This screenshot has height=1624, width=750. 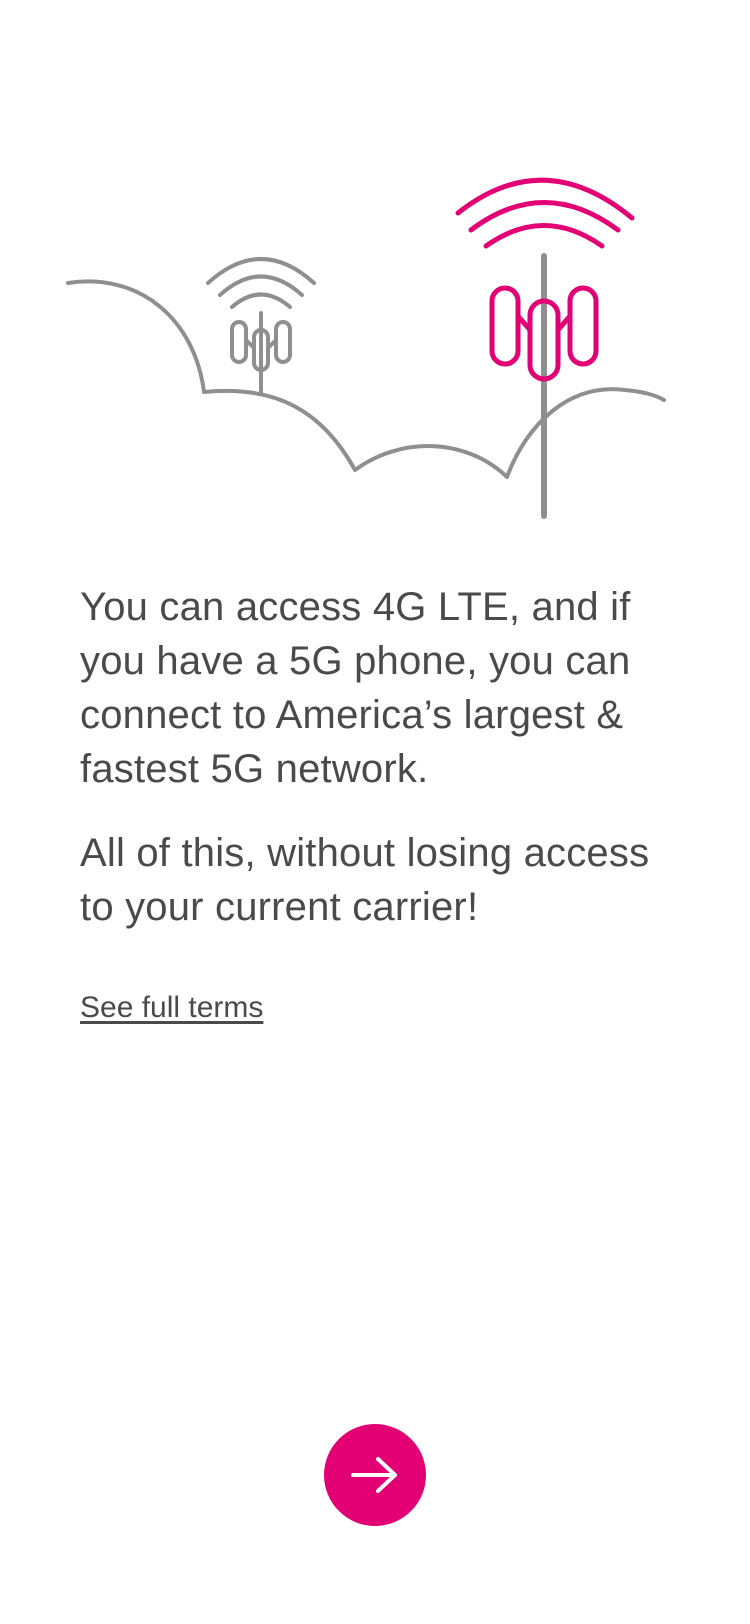 I want to click on small-cell-tower-icon, so click(x=261, y=326).